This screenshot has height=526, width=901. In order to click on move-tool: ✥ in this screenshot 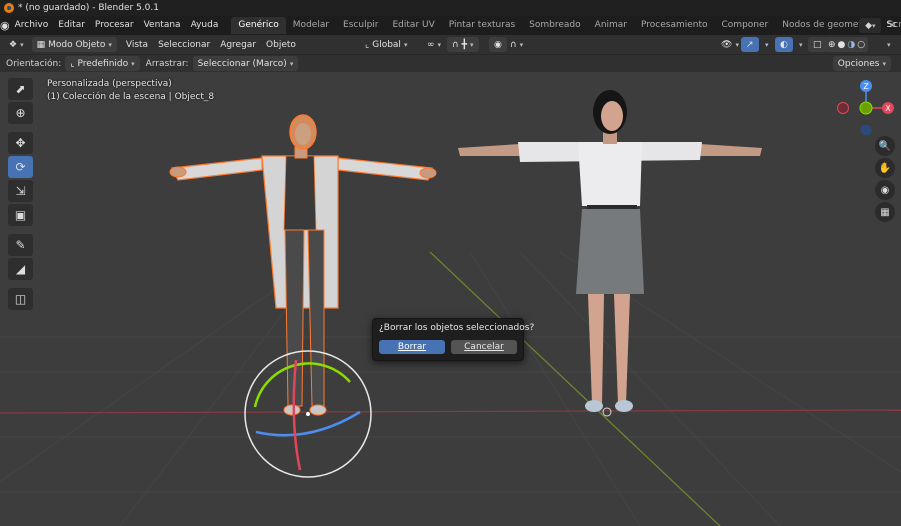, I will do `click(20, 143)`.